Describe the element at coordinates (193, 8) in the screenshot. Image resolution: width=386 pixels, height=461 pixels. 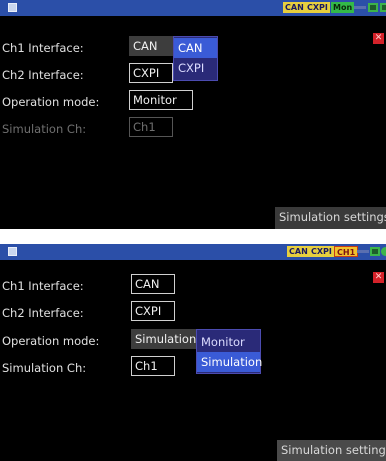
I see `status-bar: CAN CXPI Mon` at that location.